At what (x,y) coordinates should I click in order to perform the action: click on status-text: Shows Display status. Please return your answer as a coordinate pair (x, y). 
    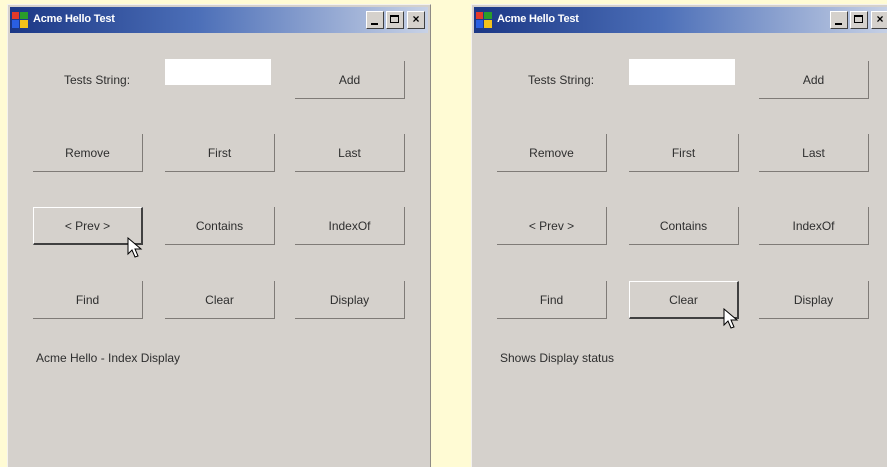
    Looking at the image, I should click on (557, 358).